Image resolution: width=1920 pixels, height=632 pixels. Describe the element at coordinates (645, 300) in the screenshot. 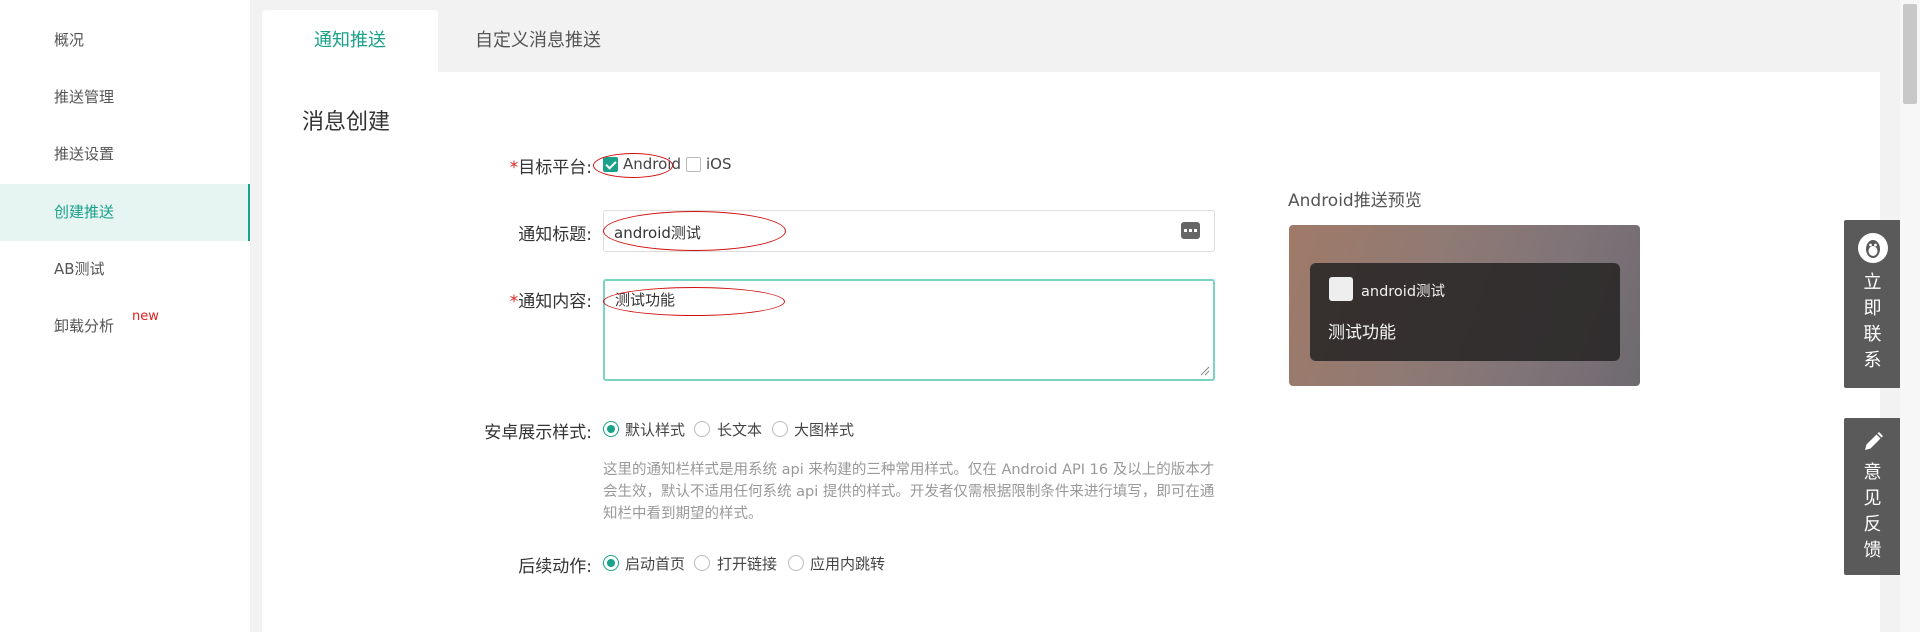

I see `notification-content-value: 测试功能` at that location.